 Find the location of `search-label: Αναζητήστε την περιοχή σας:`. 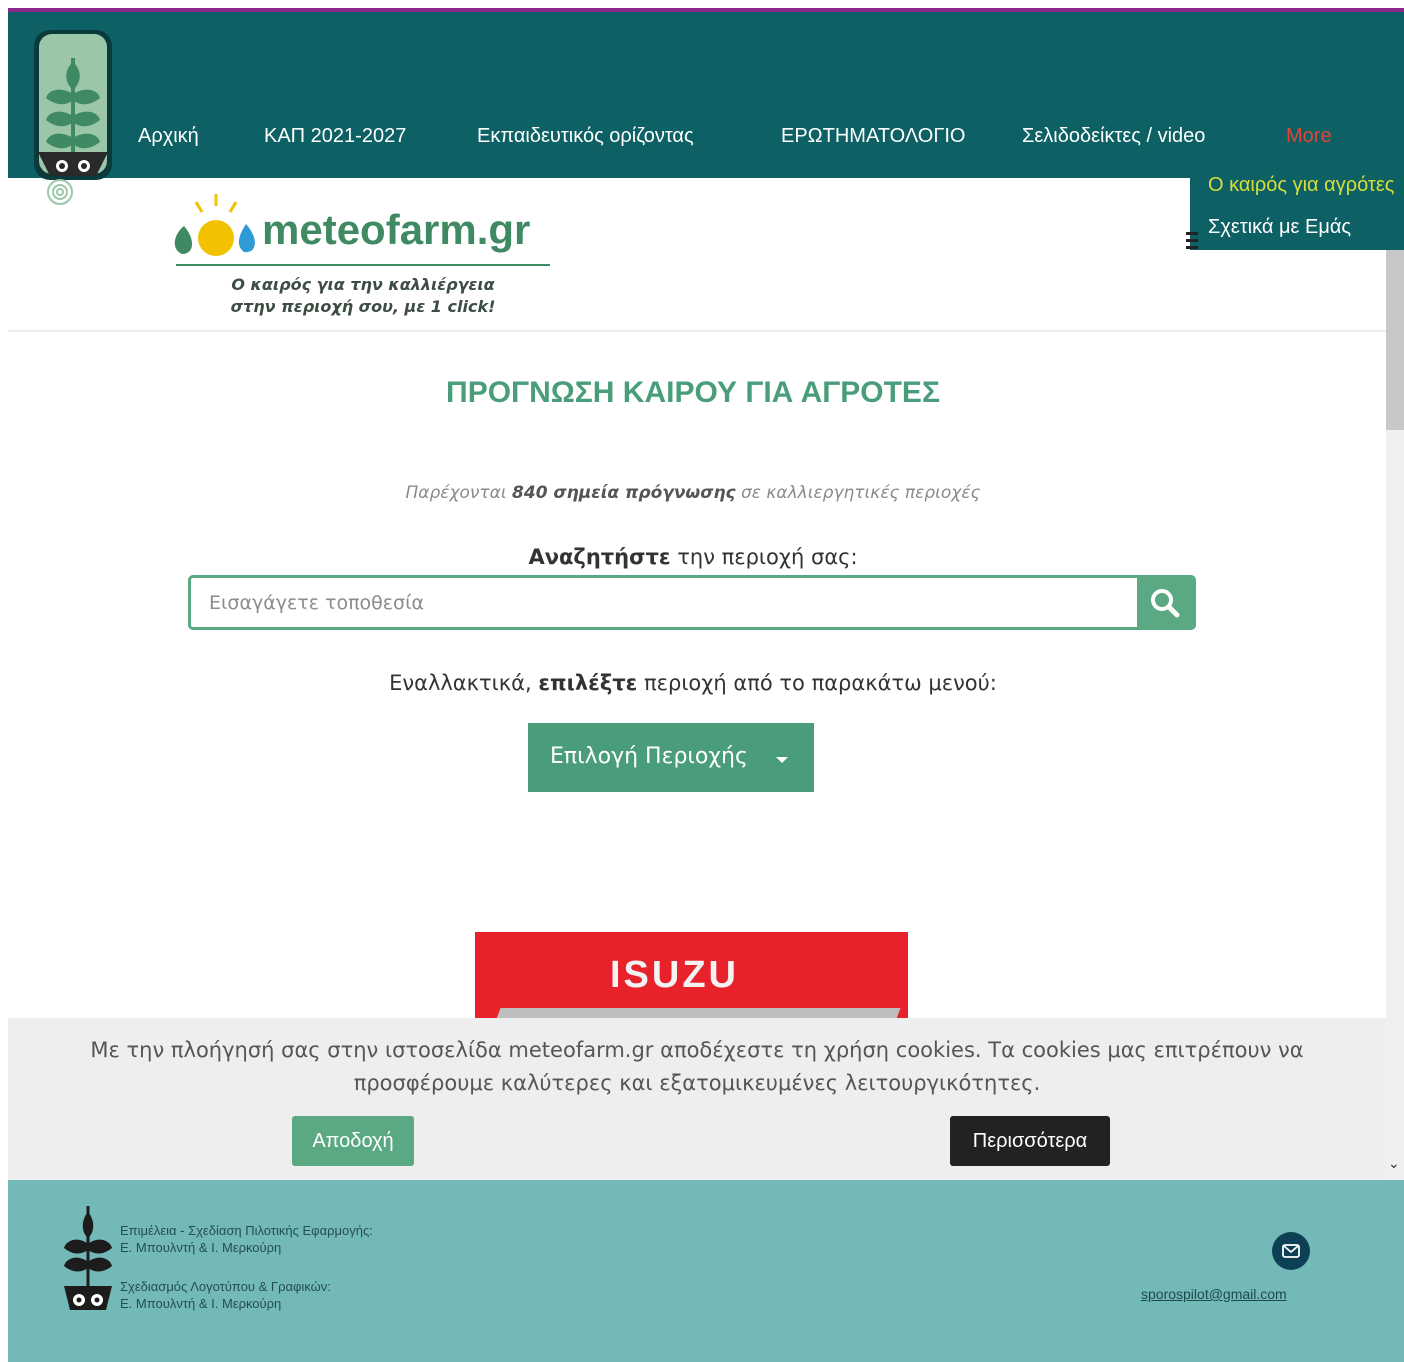

search-label: Αναζητήστε την περιοχή σας: is located at coordinates (693, 557).